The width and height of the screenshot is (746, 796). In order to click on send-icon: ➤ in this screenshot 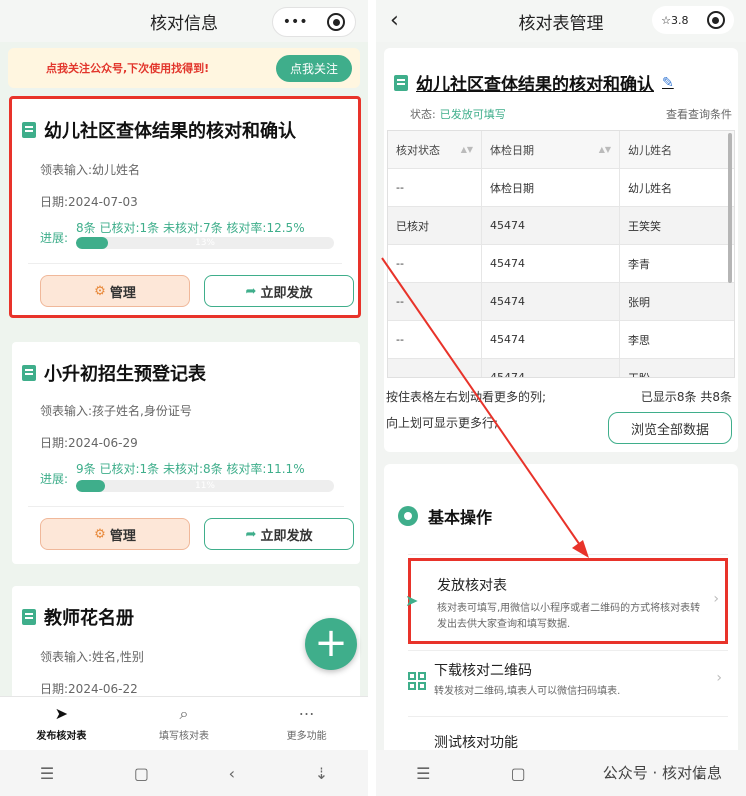, I will do `click(61, 713)`.